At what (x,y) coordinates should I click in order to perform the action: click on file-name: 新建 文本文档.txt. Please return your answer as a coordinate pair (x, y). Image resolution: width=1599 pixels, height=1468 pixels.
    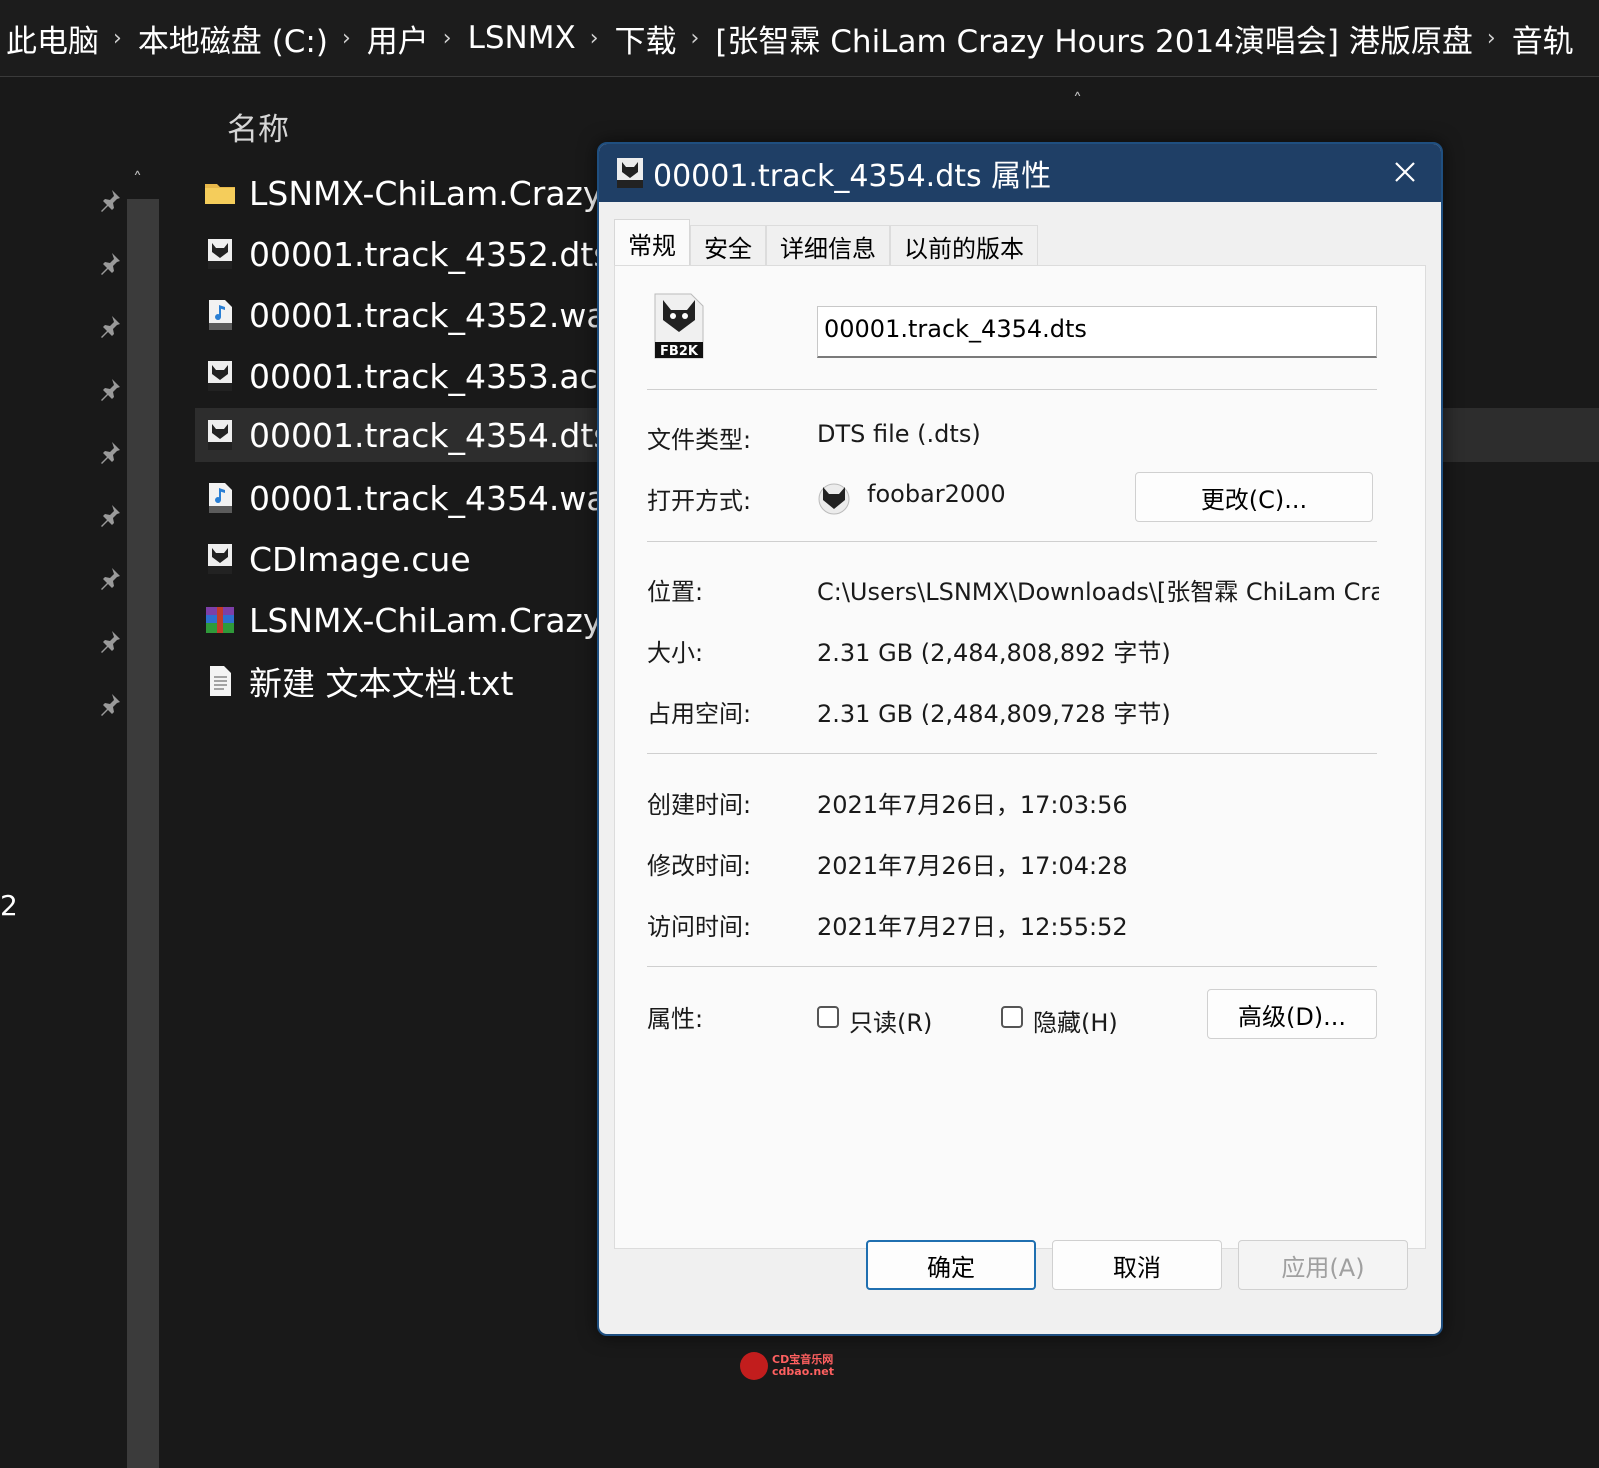
    Looking at the image, I should click on (381, 683).